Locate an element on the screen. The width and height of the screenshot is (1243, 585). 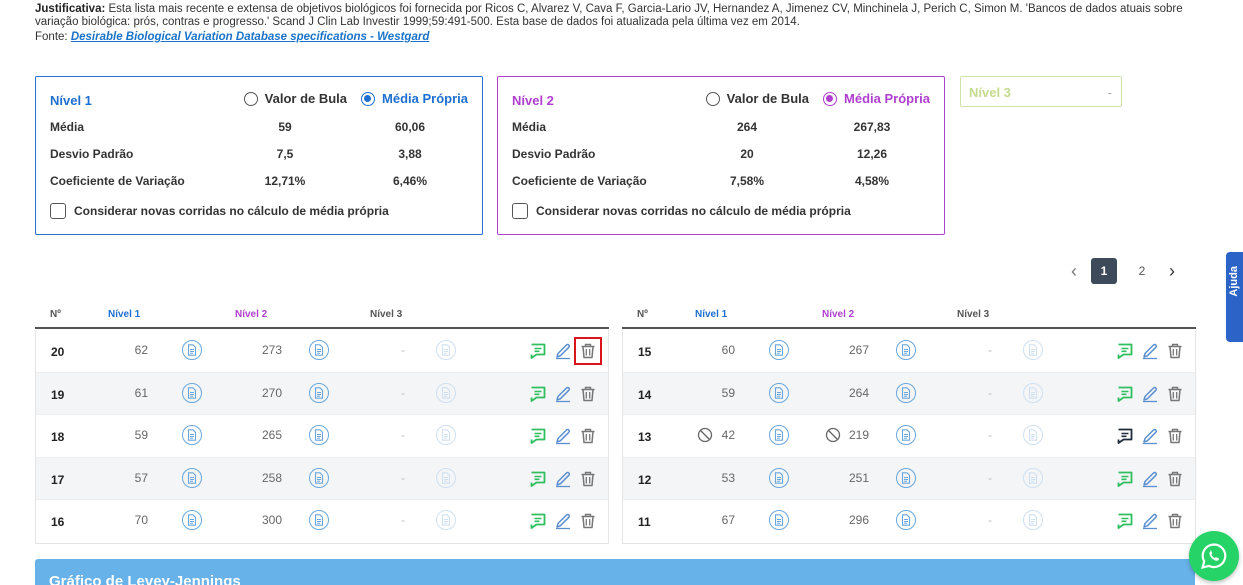
page-1-button: 1 is located at coordinates (1104, 271).